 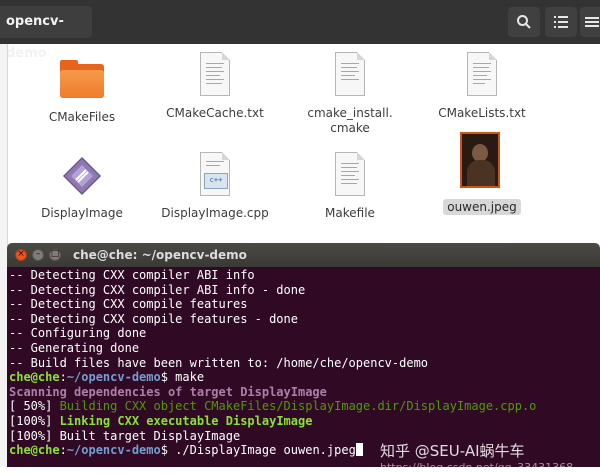 What do you see at coordinates (82, 117) in the screenshot?
I see `file-label: CMakeFiles` at bounding box center [82, 117].